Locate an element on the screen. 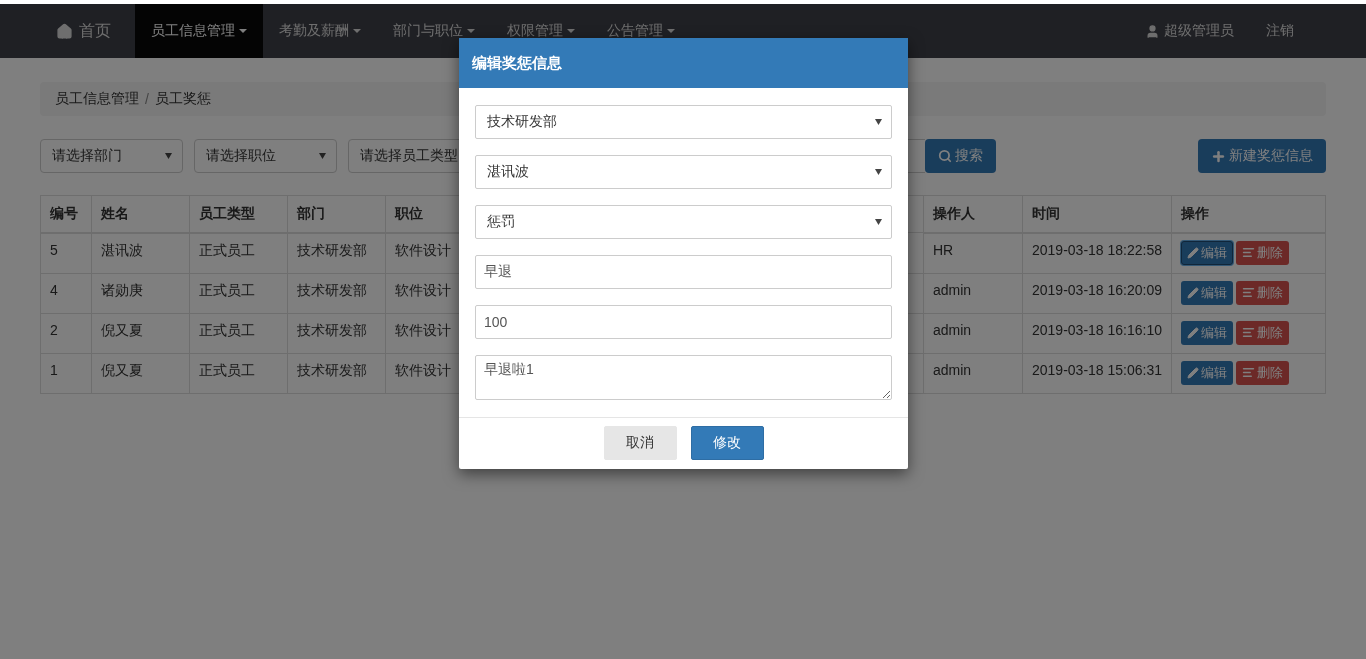 The image size is (1366, 659). table-cell: 诸勋庚 is located at coordinates (140, 293).